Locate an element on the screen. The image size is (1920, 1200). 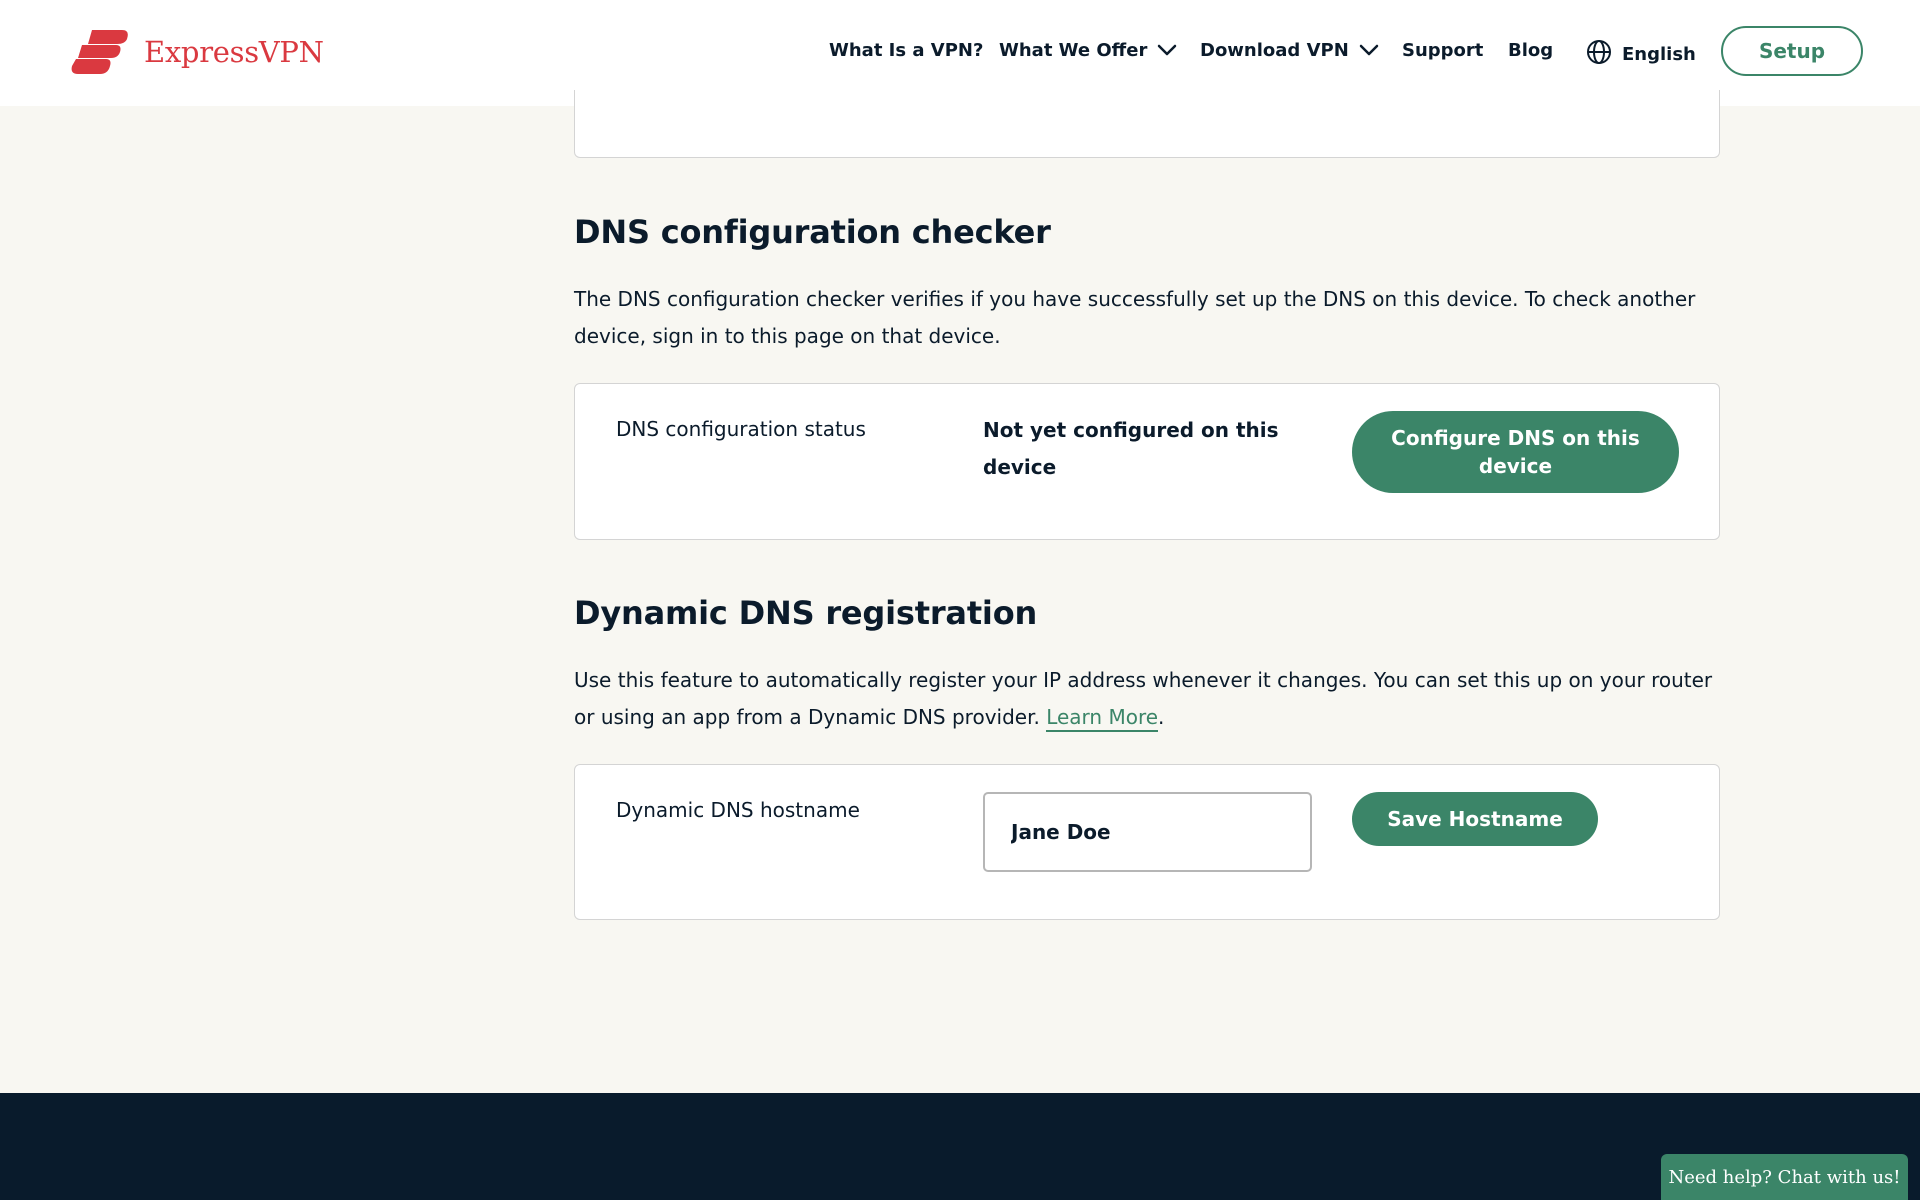
nav-what-is-vpn: What Is a VPN? is located at coordinates (906, 50).